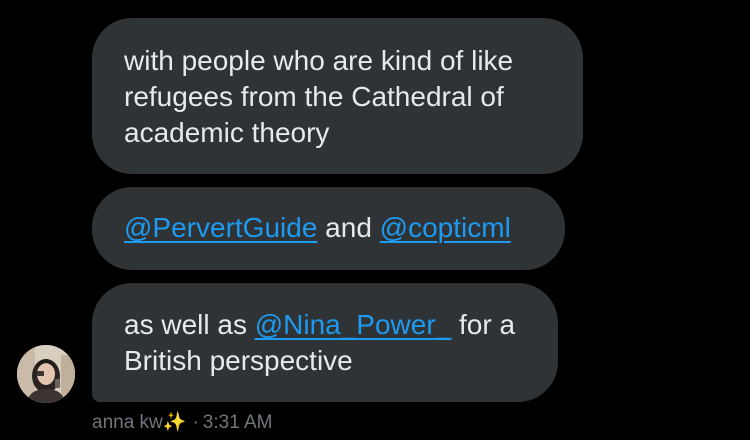 This screenshot has width=750, height=440. I want to click on avatar, so click(46, 374).